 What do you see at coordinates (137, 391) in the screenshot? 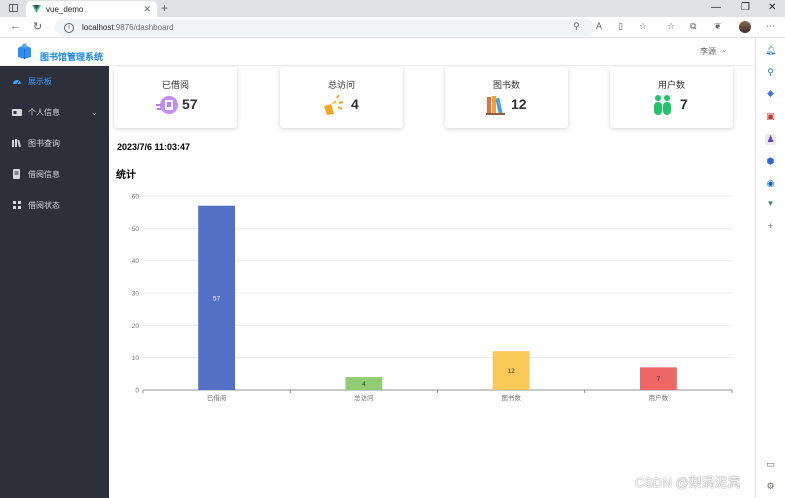
I see `y-tick-label: 0` at bounding box center [137, 391].